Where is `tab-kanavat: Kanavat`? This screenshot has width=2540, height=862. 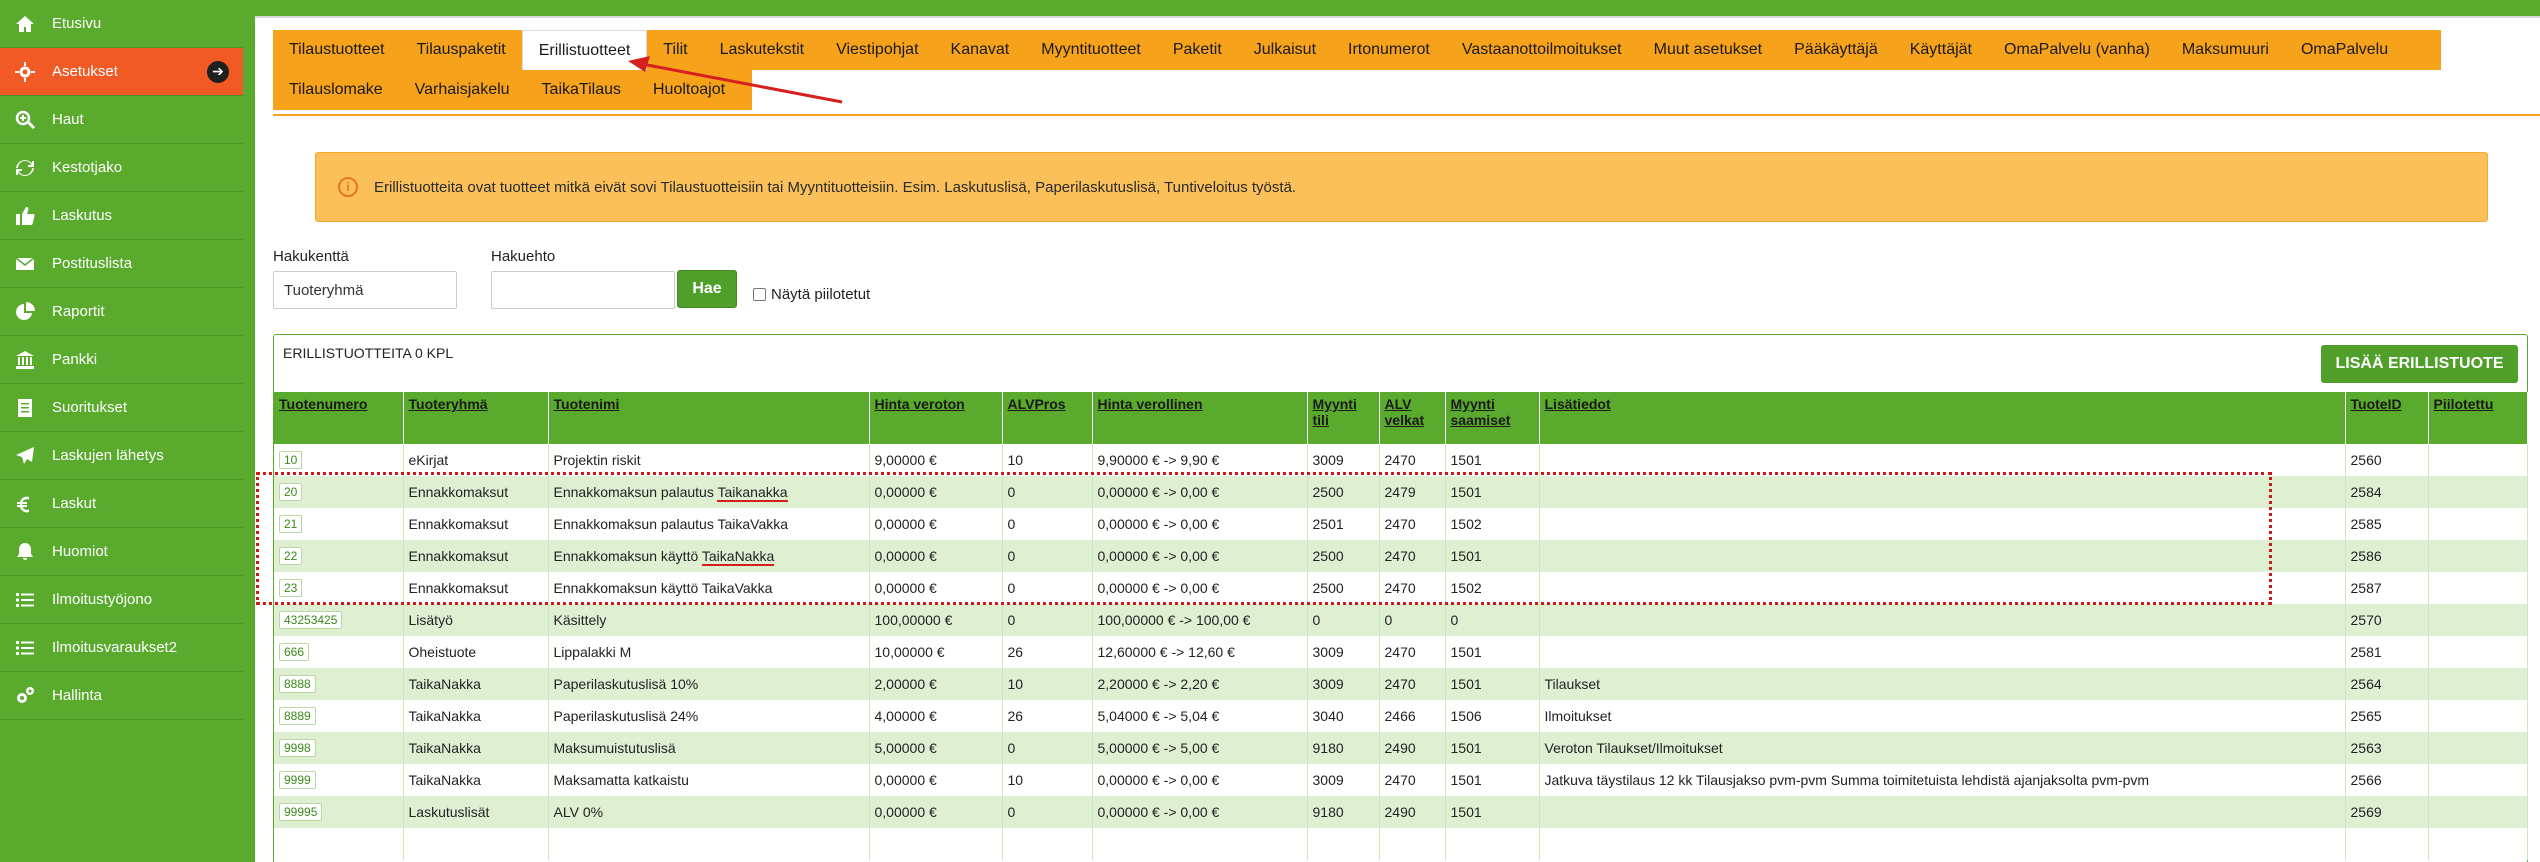 tab-kanavat: Kanavat is located at coordinates (980, 50).